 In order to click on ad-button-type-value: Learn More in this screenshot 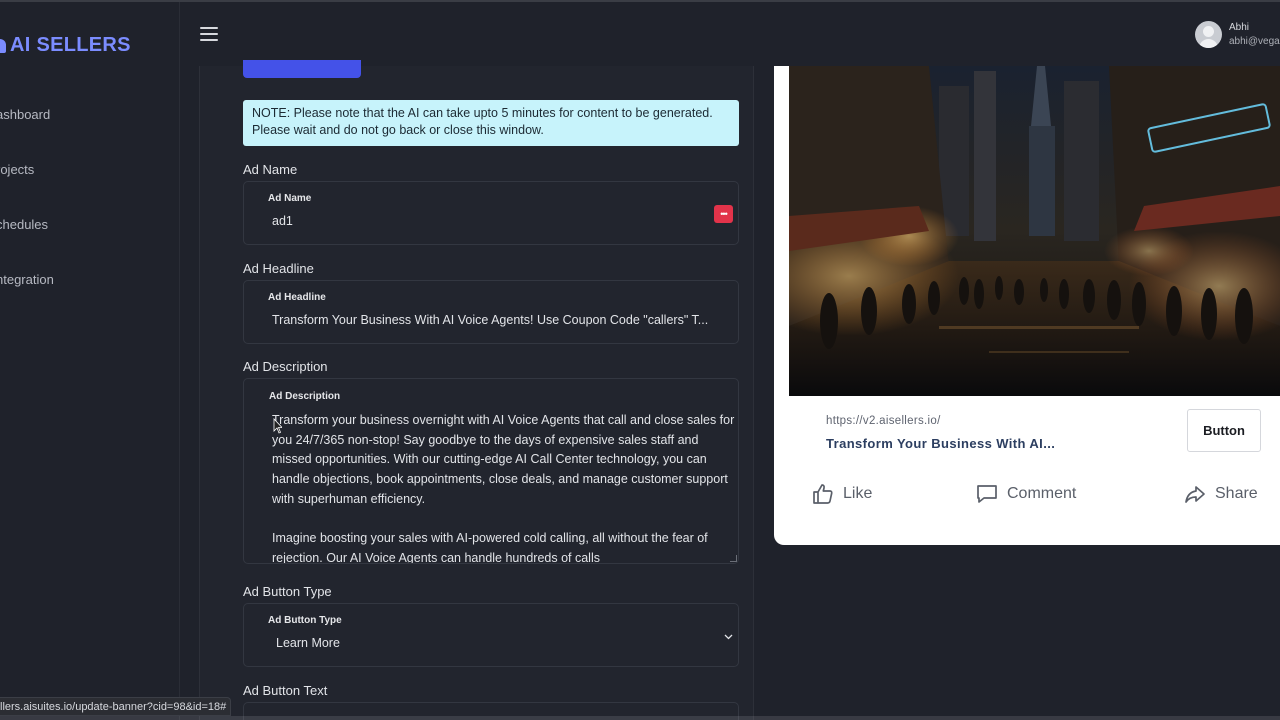, I will do `click(308, 643)`.